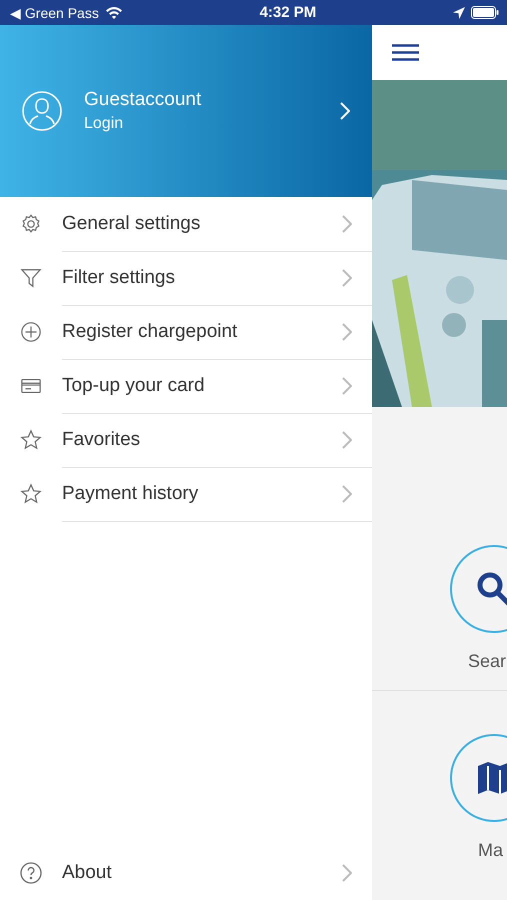 The image size is (507, 900). What do you see at coordinates (31, 873) in the screenshot?
I see `help-icon` at bounding box center [31, 873].